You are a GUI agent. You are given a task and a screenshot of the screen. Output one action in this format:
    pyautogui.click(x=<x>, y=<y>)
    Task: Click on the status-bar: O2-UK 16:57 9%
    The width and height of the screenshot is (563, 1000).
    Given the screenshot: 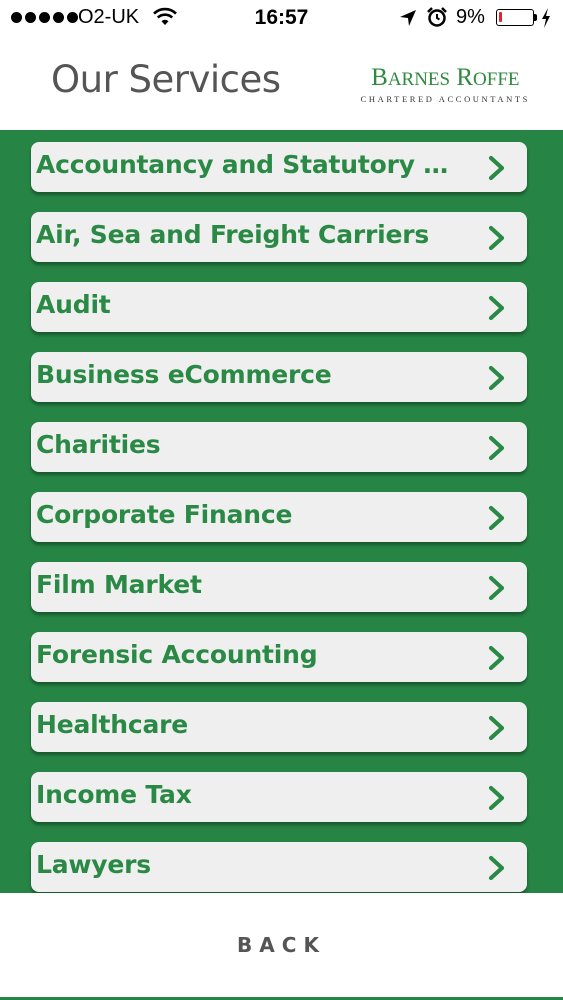 What is the action you would take?
    pyautogui.click(x=281, y=18)
    